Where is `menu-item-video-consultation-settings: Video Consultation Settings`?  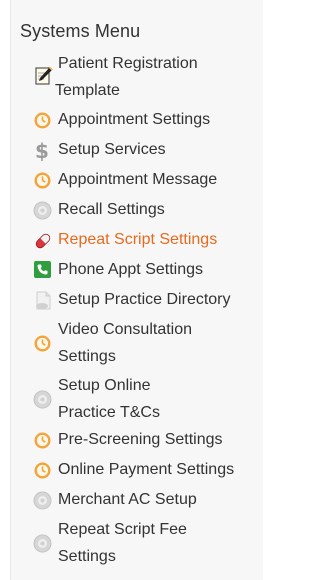 menu-item-video-consultation-settings: Video Consultation Settings is located at coordinates (131, 343).